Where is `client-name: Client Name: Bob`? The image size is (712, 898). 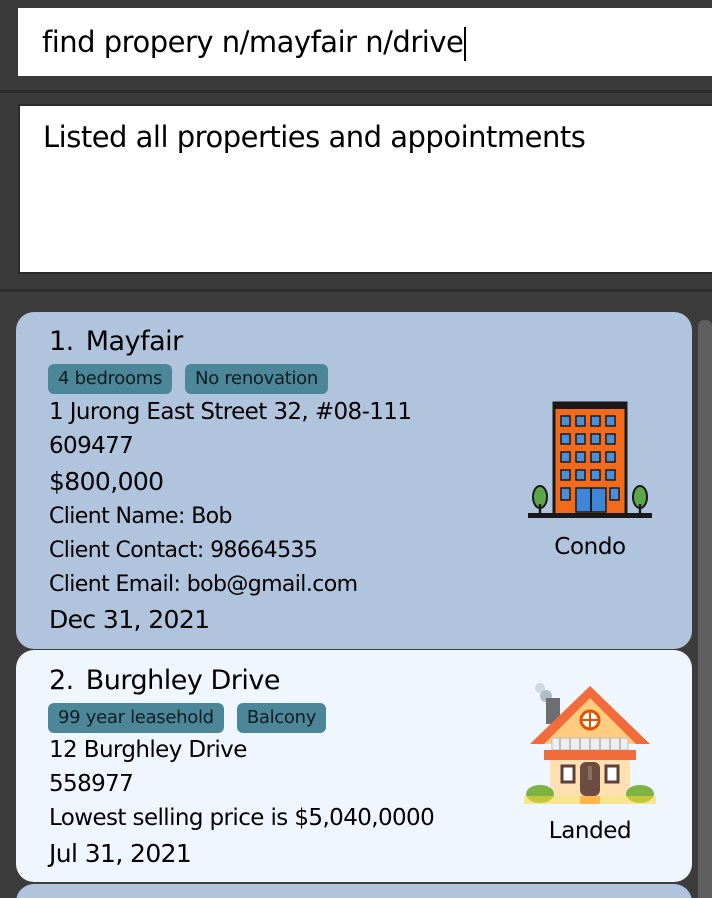
client-name: Client Name: Bob is located at coordinates (141, 516).